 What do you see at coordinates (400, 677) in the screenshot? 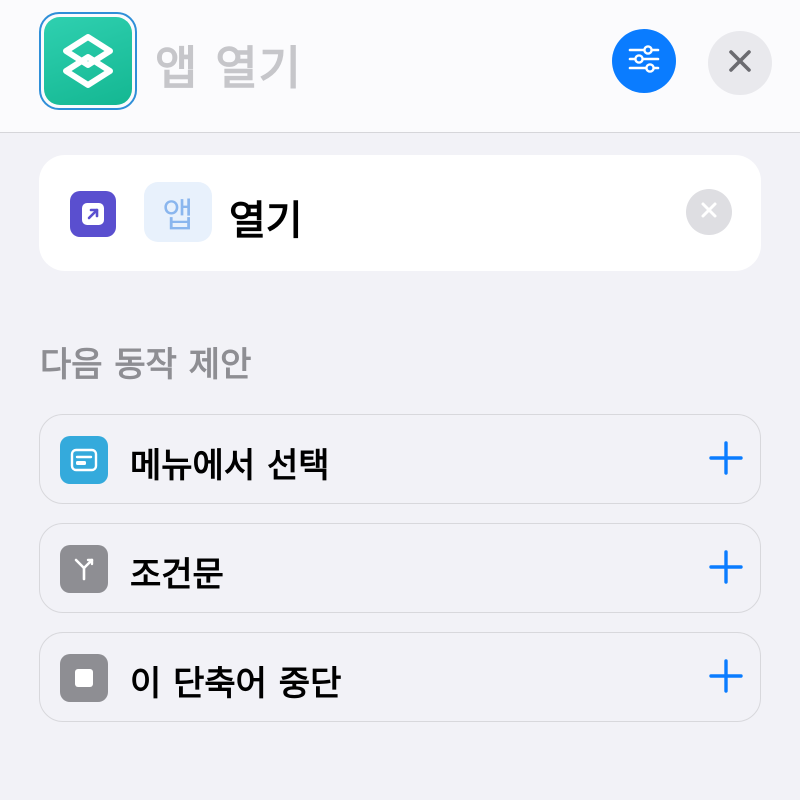
I see `suggestion-stop-shortcut: 이 단축어 중단` at bounding box center [400, 677].